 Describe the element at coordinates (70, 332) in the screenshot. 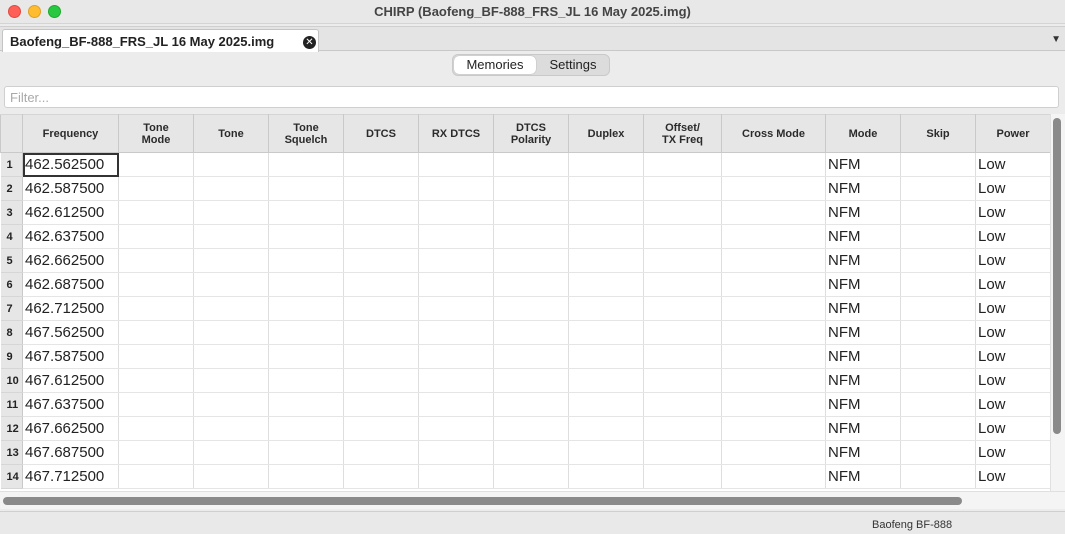

I see `cell-frequency: 467.562500` at that location.